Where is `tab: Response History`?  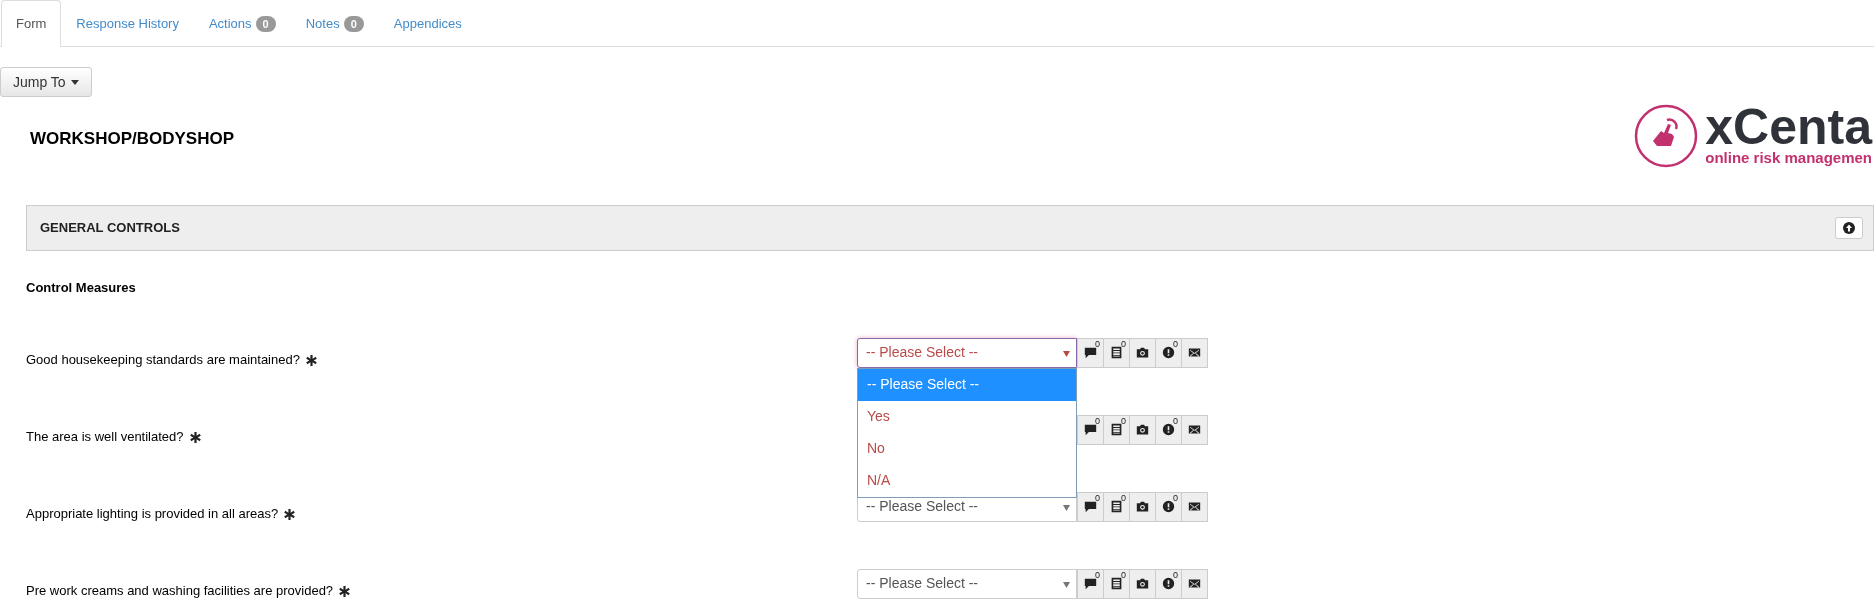 tab: Response History is located at coordinates (127, 23).